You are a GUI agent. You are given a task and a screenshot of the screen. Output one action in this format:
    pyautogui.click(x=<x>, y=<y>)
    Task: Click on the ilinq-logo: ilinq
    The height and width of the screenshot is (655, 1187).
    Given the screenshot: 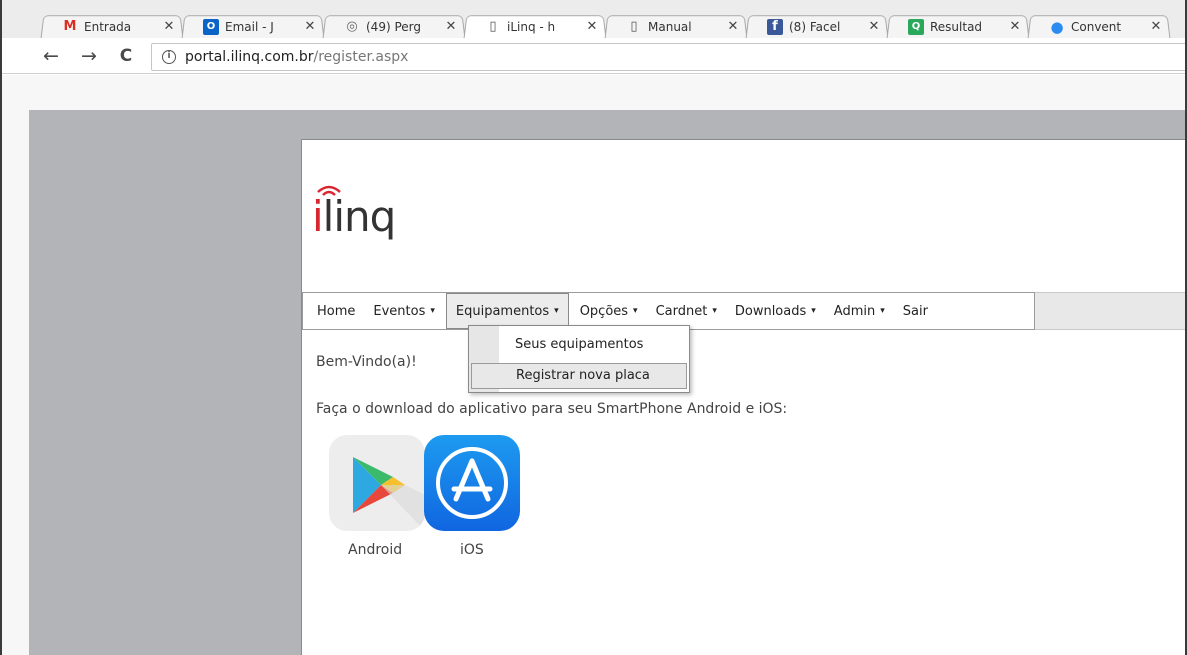 What is the action you would take?
    pyautogui.click(x=372, y=215)
    